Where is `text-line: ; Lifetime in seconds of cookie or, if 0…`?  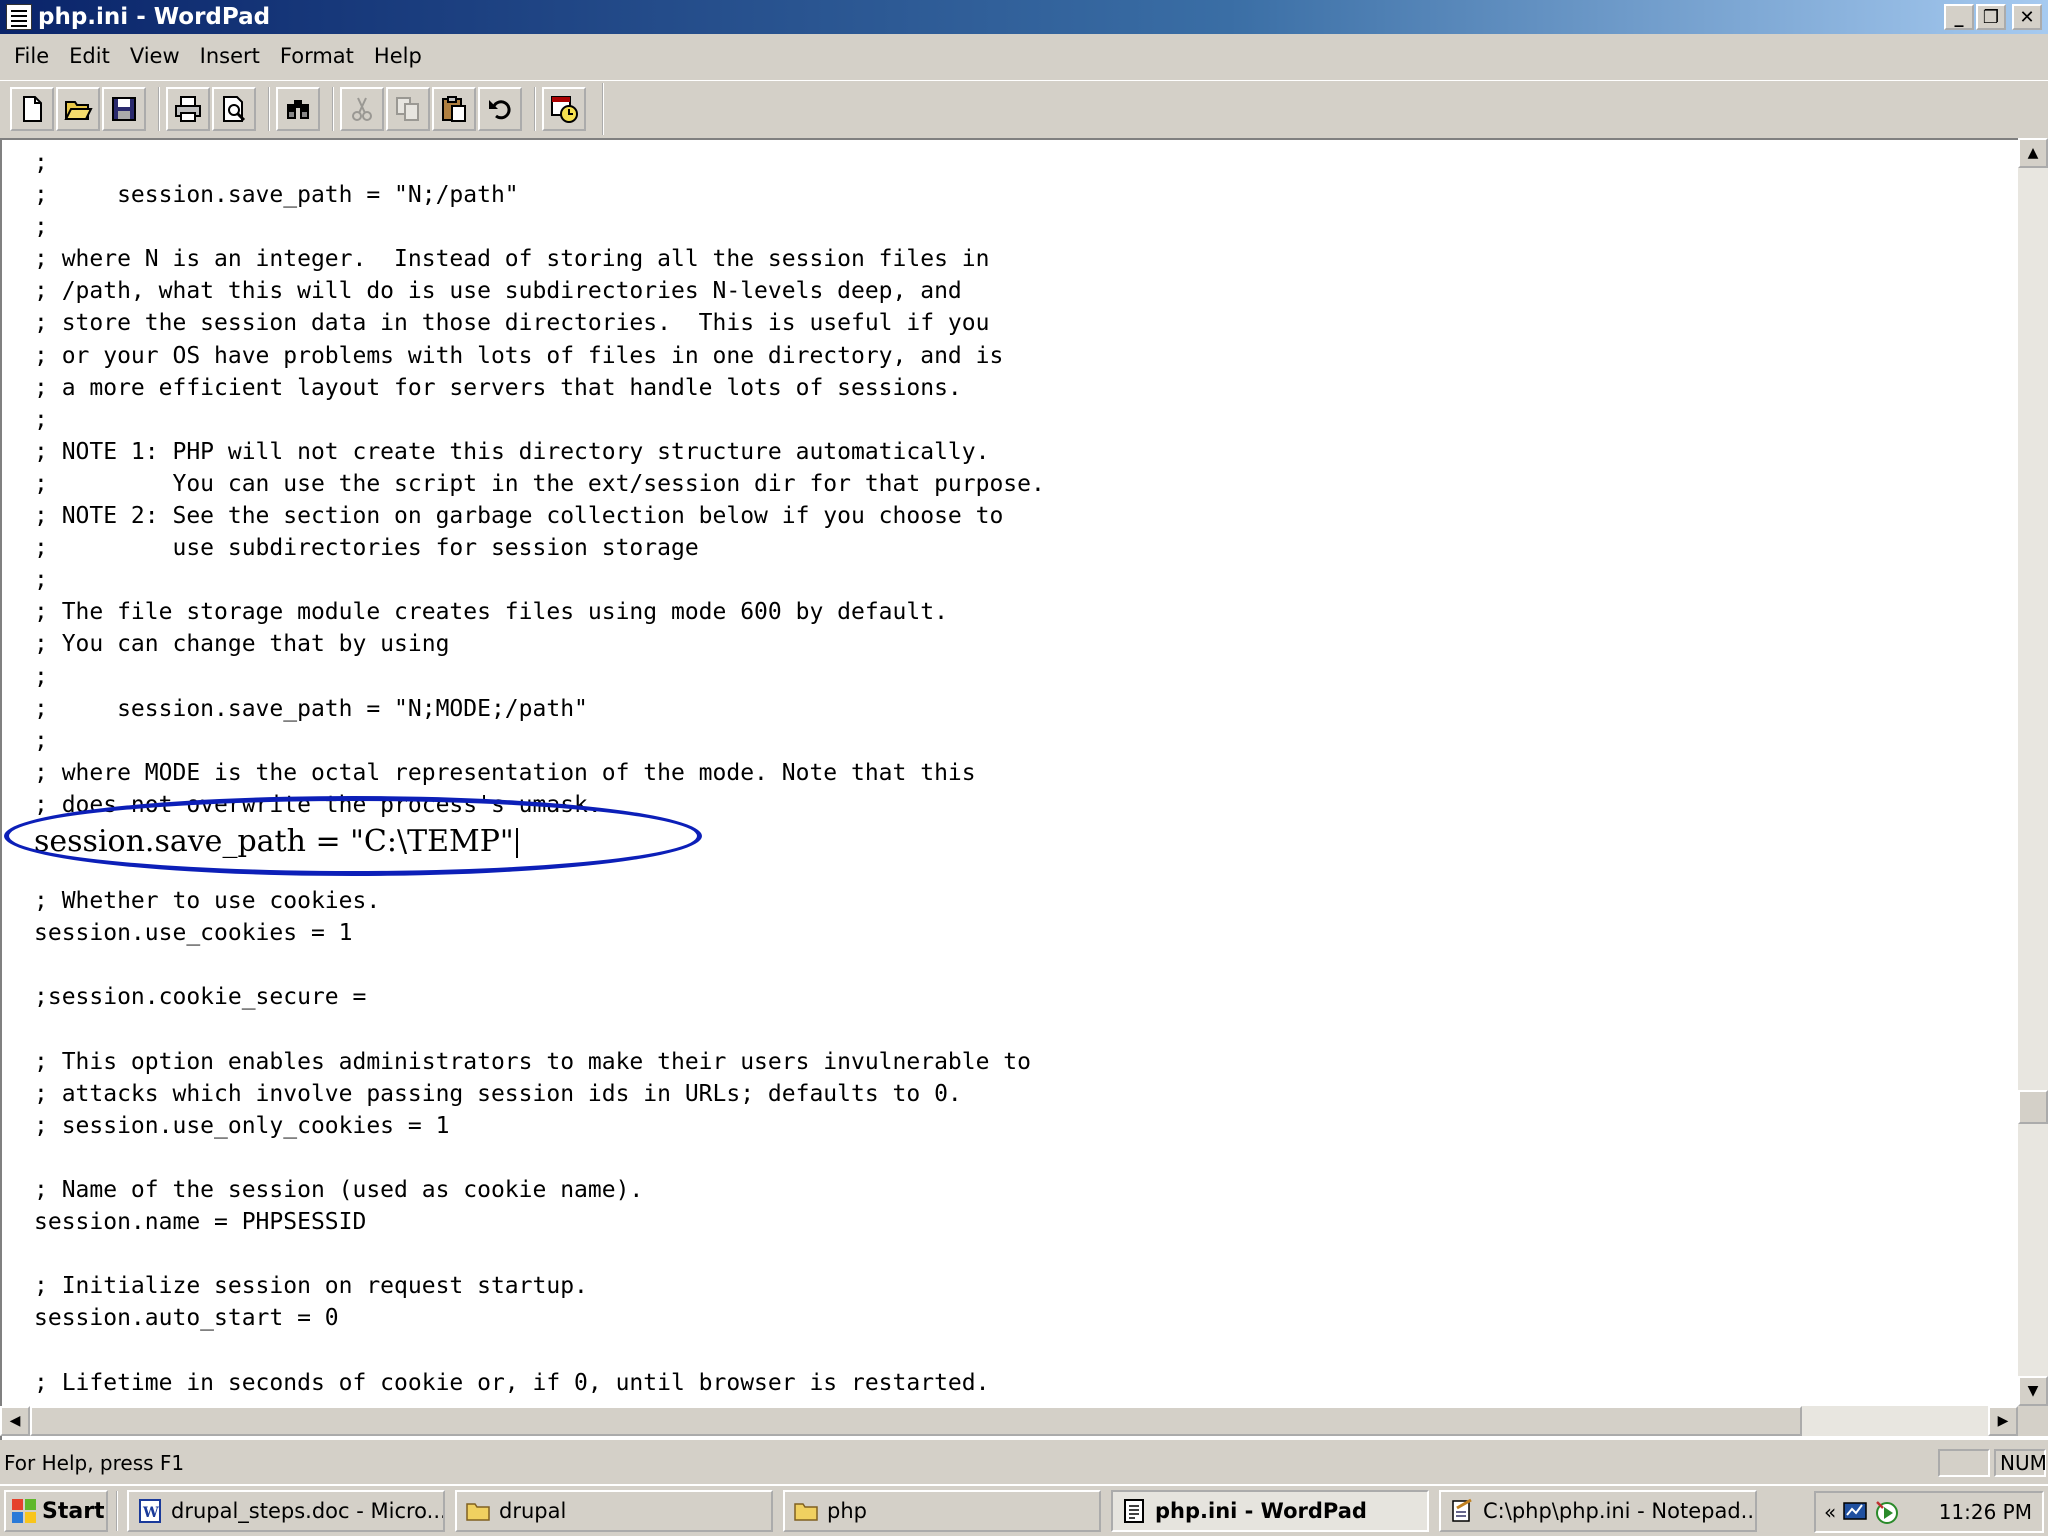 text-line: ; Lifetime in seconds of cookie or, if 0… is located at coordinates (1014, 1385).